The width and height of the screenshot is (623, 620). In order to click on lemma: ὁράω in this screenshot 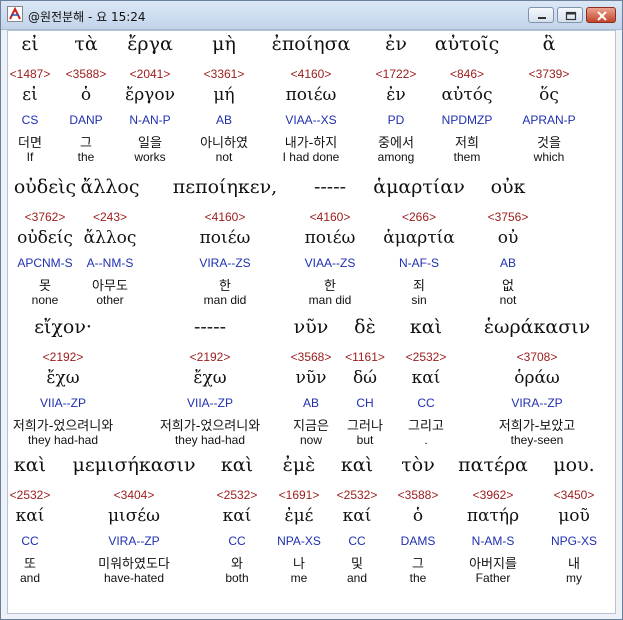, I will do `click(537, 378)`.